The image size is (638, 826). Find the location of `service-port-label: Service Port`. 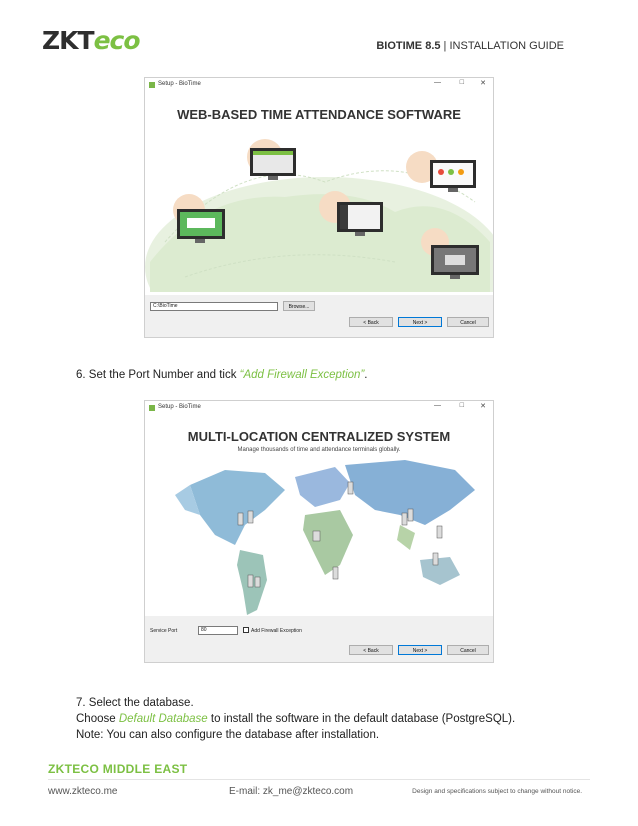

service-port-label: Service Port is located at coordinates (164, 631).